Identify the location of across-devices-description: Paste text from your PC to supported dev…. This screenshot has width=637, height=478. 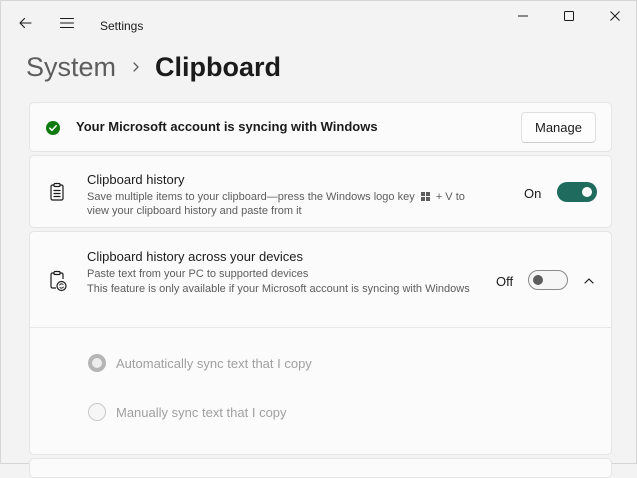
(284, 282).